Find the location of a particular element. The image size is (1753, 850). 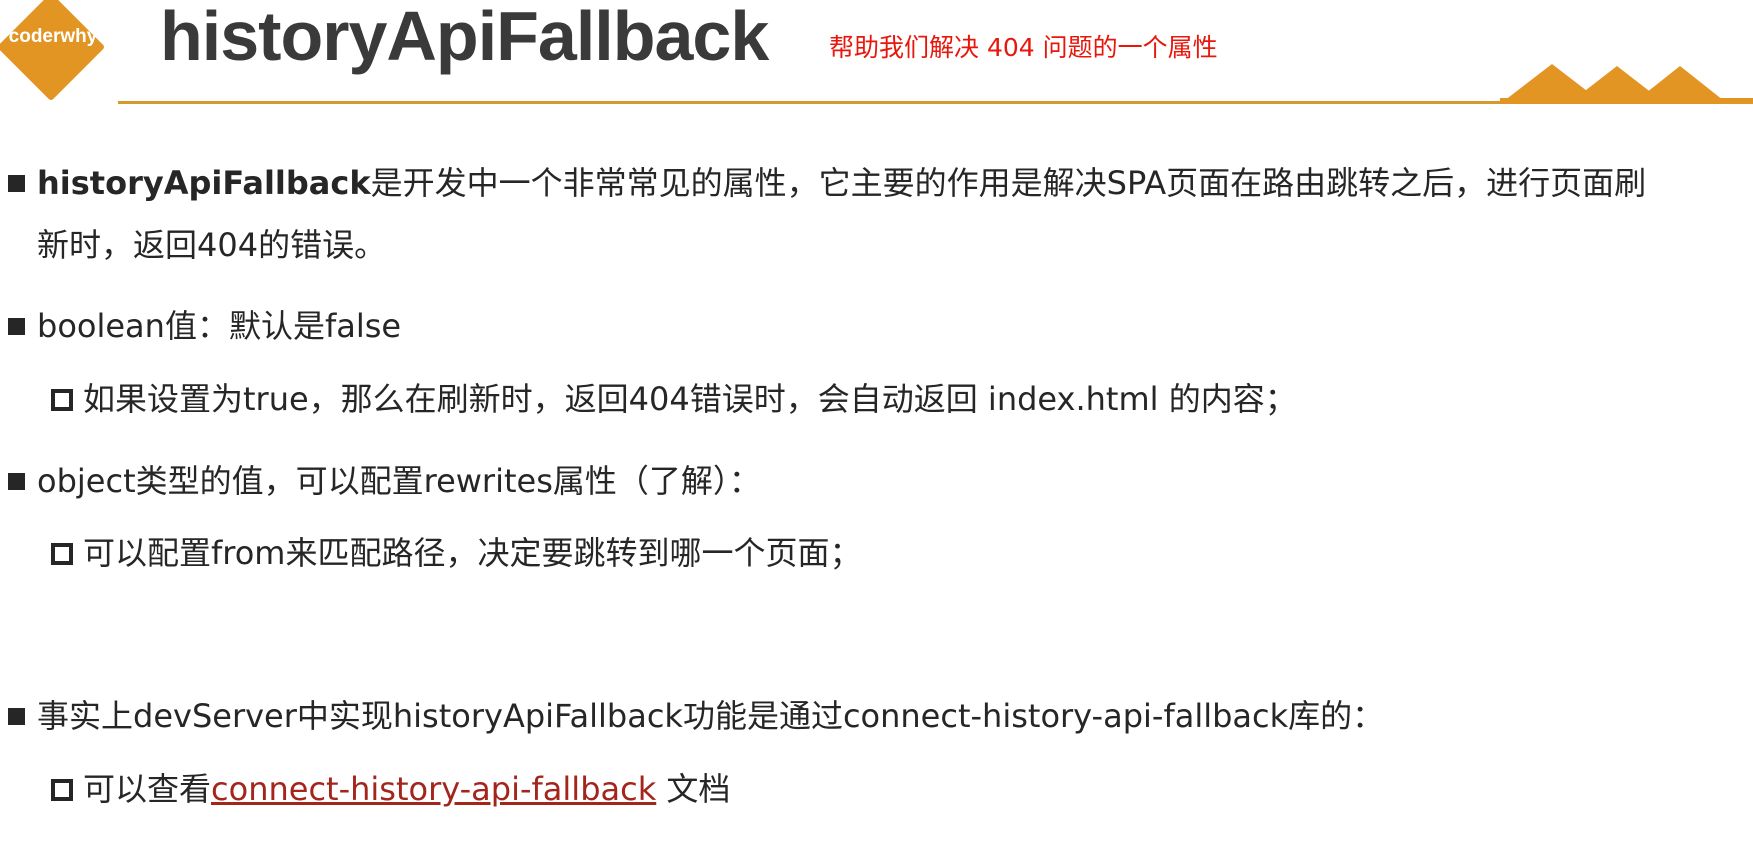

bullet-item-1-line-2: 新时，返回404的错误。 is located at coordinates (212, 245).